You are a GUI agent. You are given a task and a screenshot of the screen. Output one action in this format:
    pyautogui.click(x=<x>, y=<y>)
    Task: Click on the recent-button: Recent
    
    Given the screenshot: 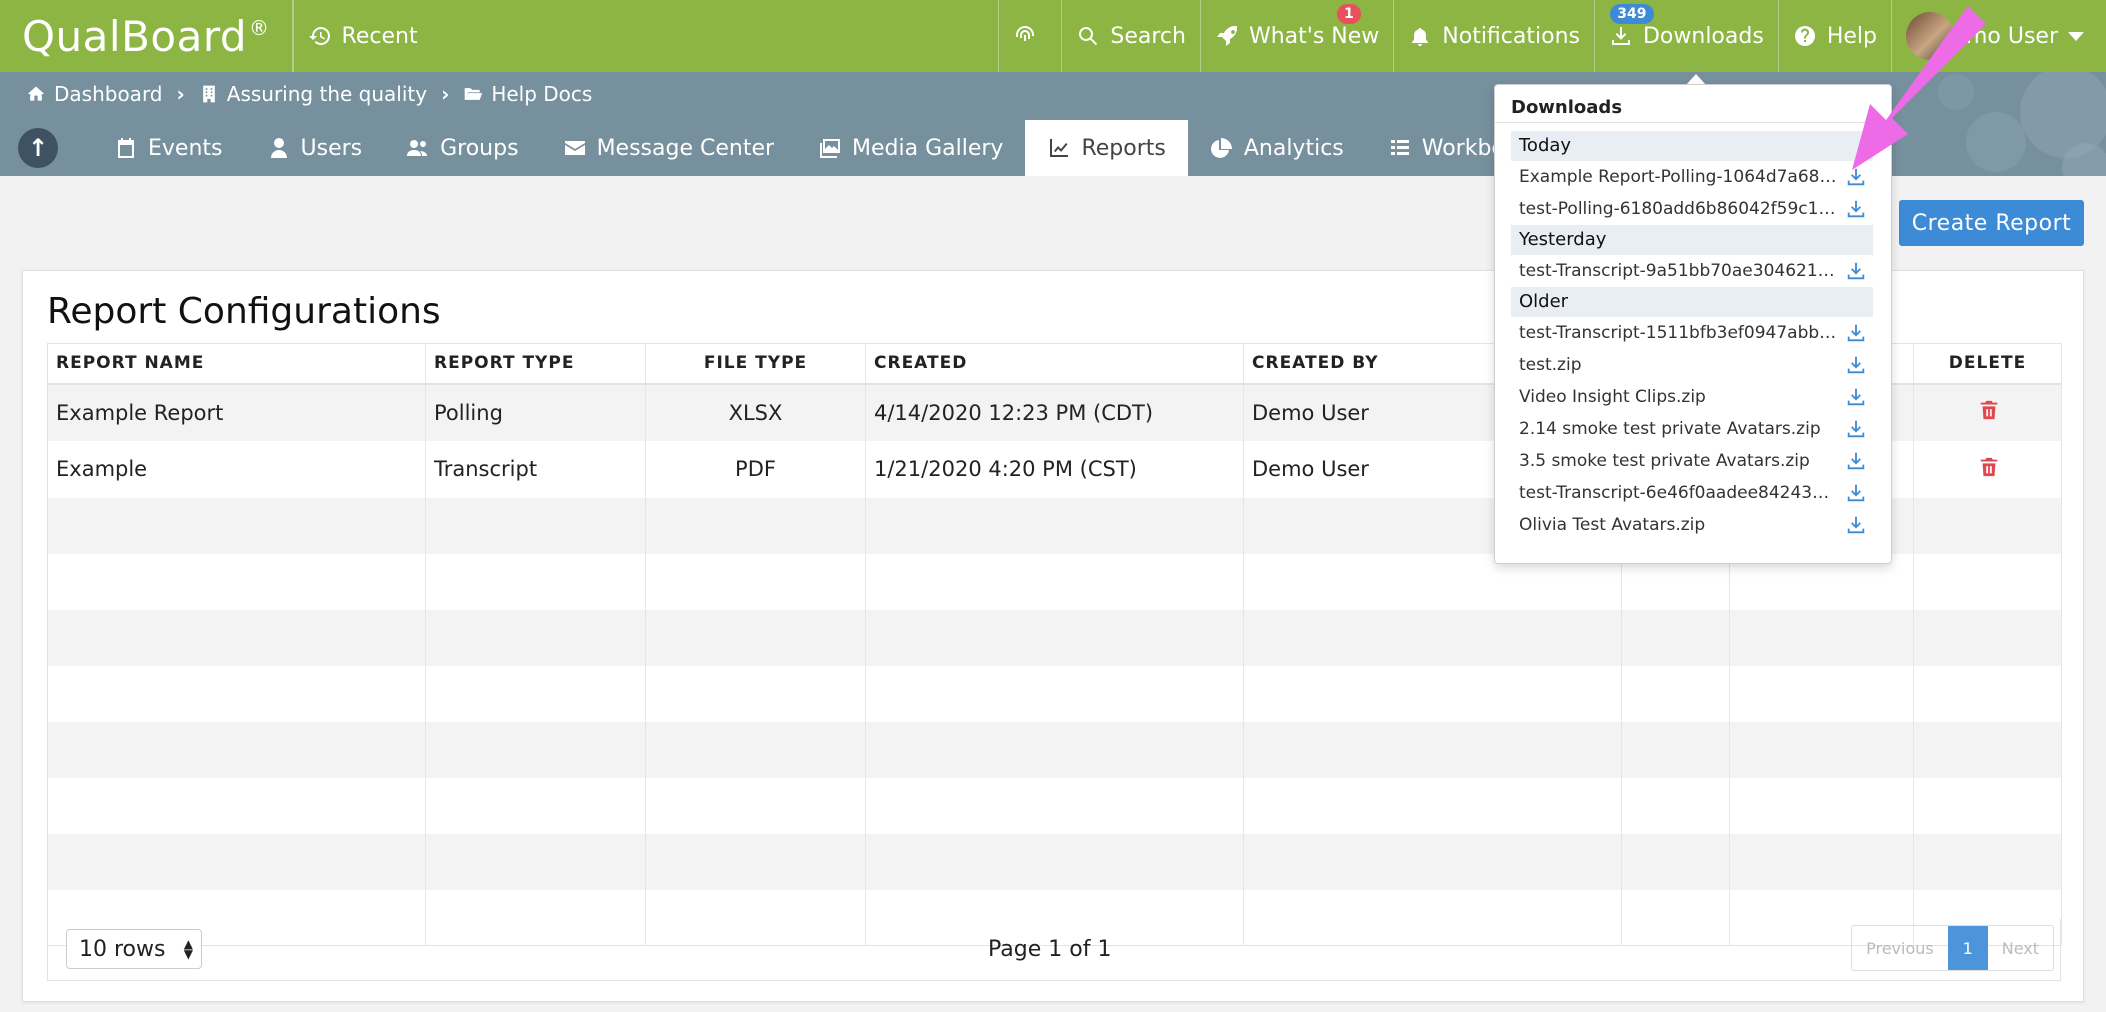 What is the action you would take?
    pyautogui.click(x=362, y=36)
    